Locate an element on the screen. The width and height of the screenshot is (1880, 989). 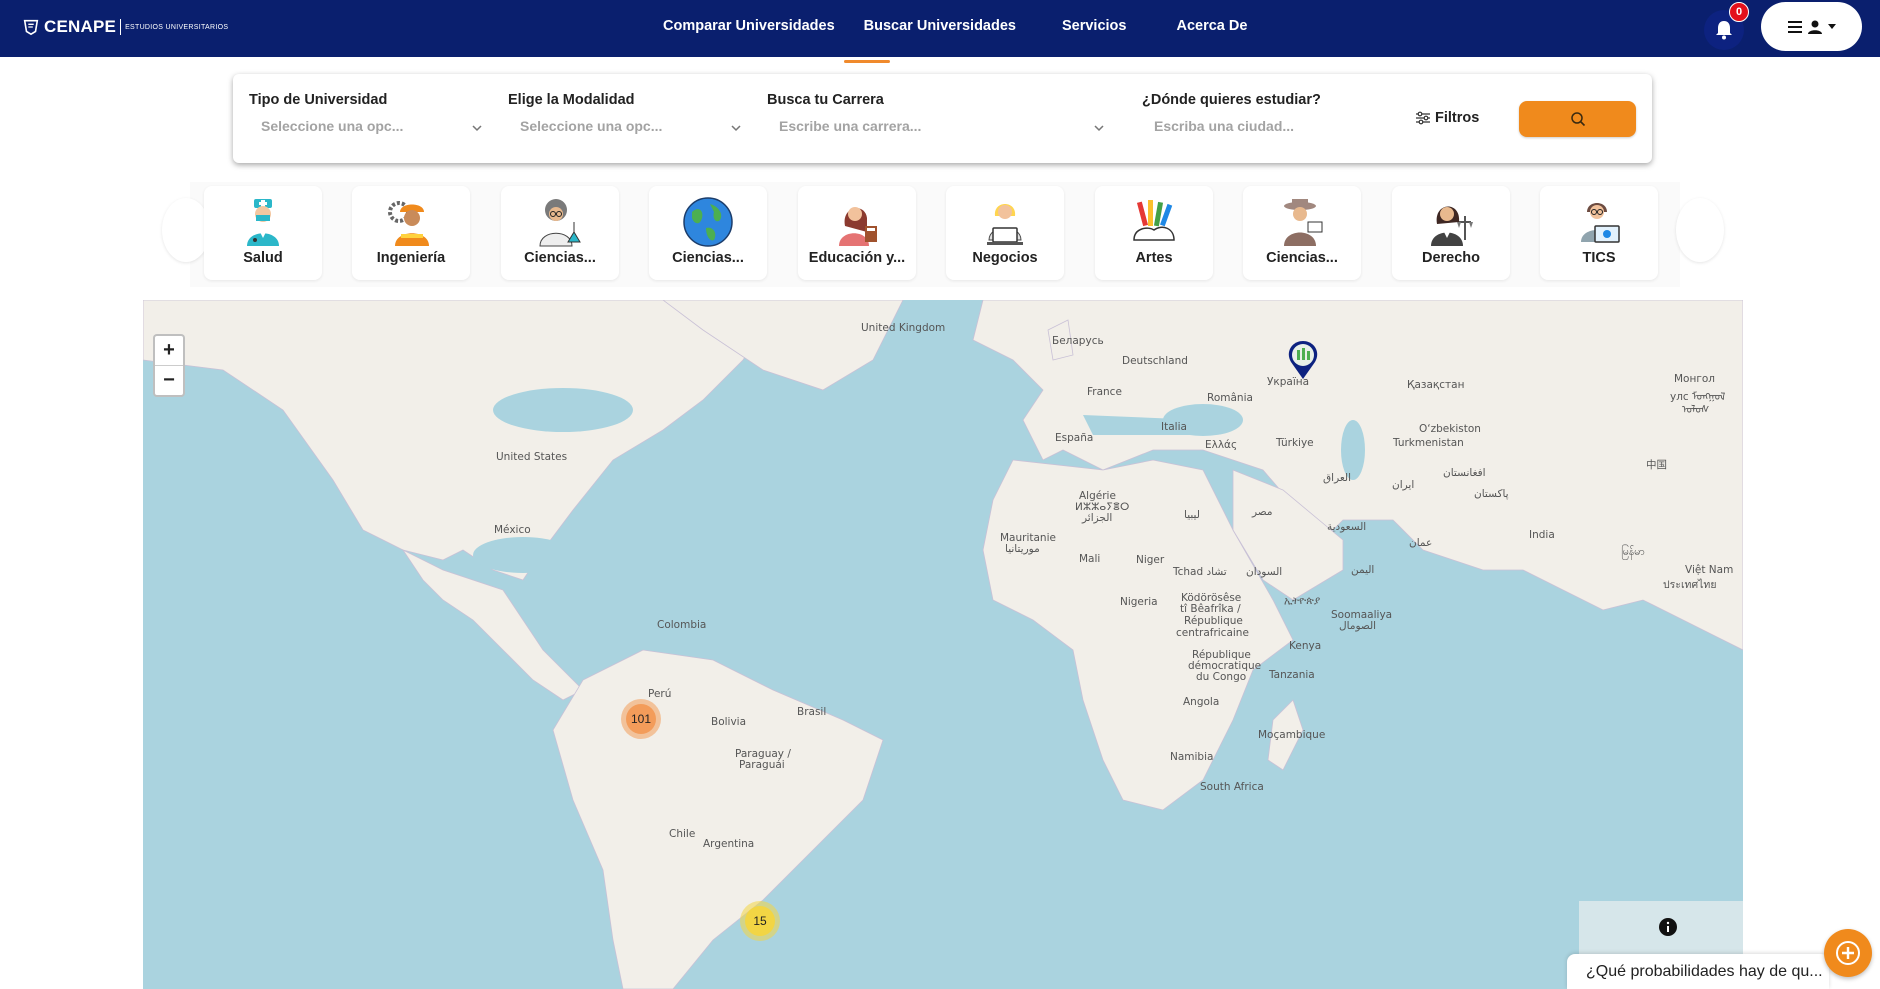
university-location-pin-icon is located at coordinates (1303, 360).